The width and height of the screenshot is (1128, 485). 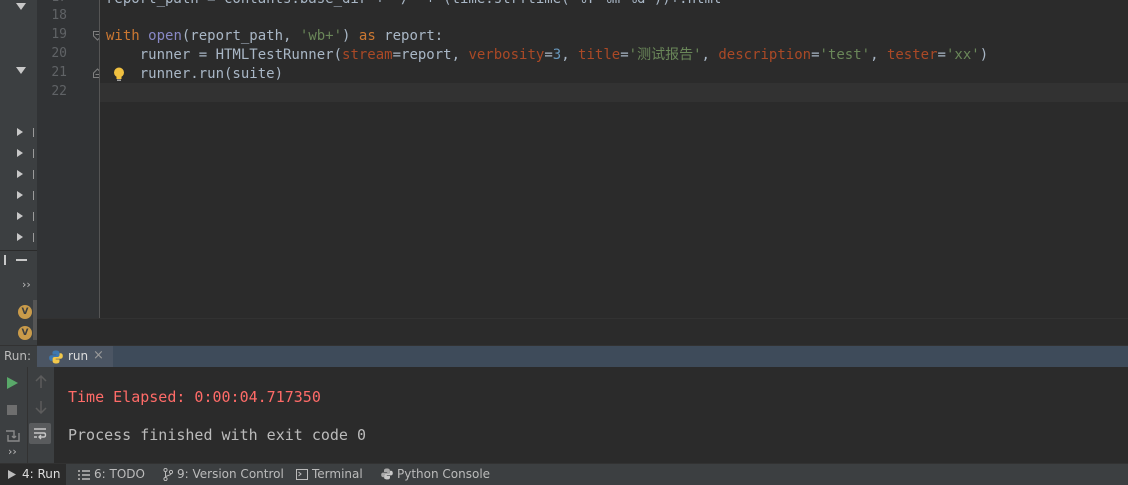 What do you see at coordinates (165, 36) in the screenshot?
I see `builtin-name: open` at bounding box center [165, 36].